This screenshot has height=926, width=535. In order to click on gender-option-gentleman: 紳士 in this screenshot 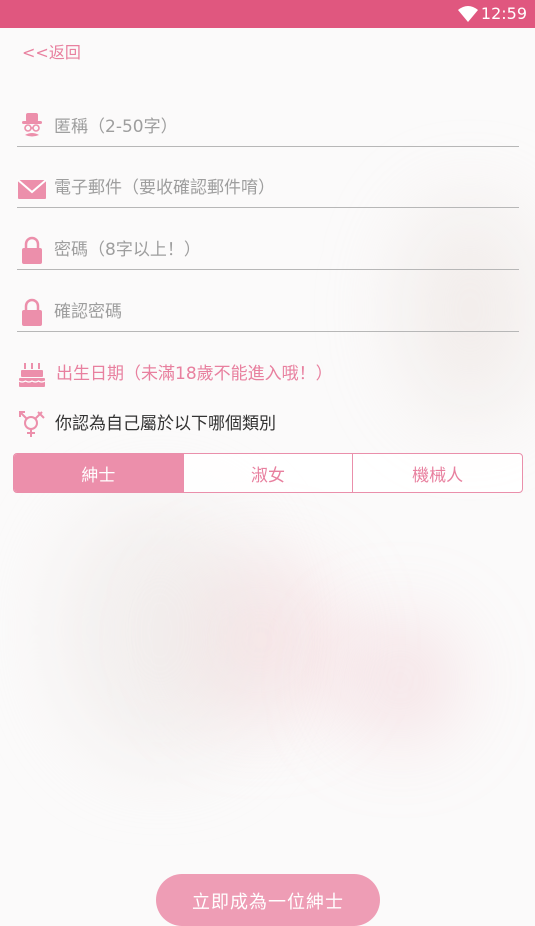, I will do `click(98, 473)`.